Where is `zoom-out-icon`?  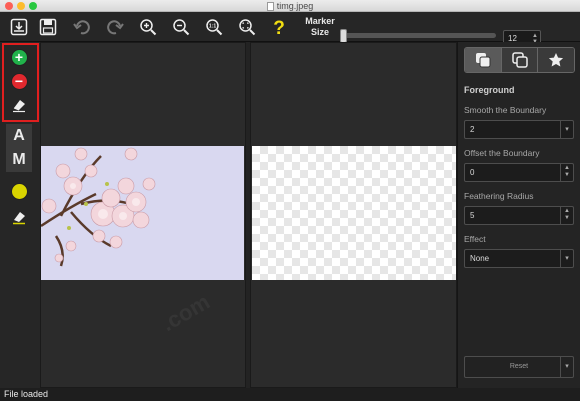
zoom-out-icon is located at coordinates (181, 27).